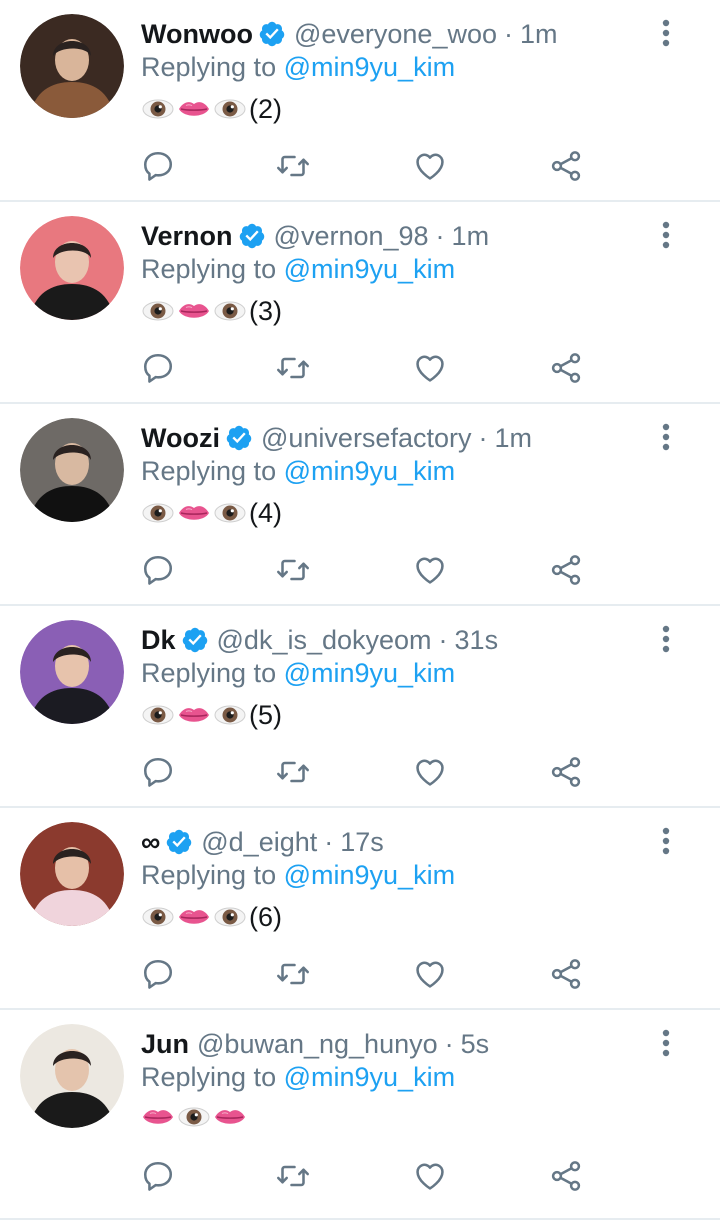 This screenshot has height=1228, width=720. I want to click on display-name: Woozi, so click(180, 438).